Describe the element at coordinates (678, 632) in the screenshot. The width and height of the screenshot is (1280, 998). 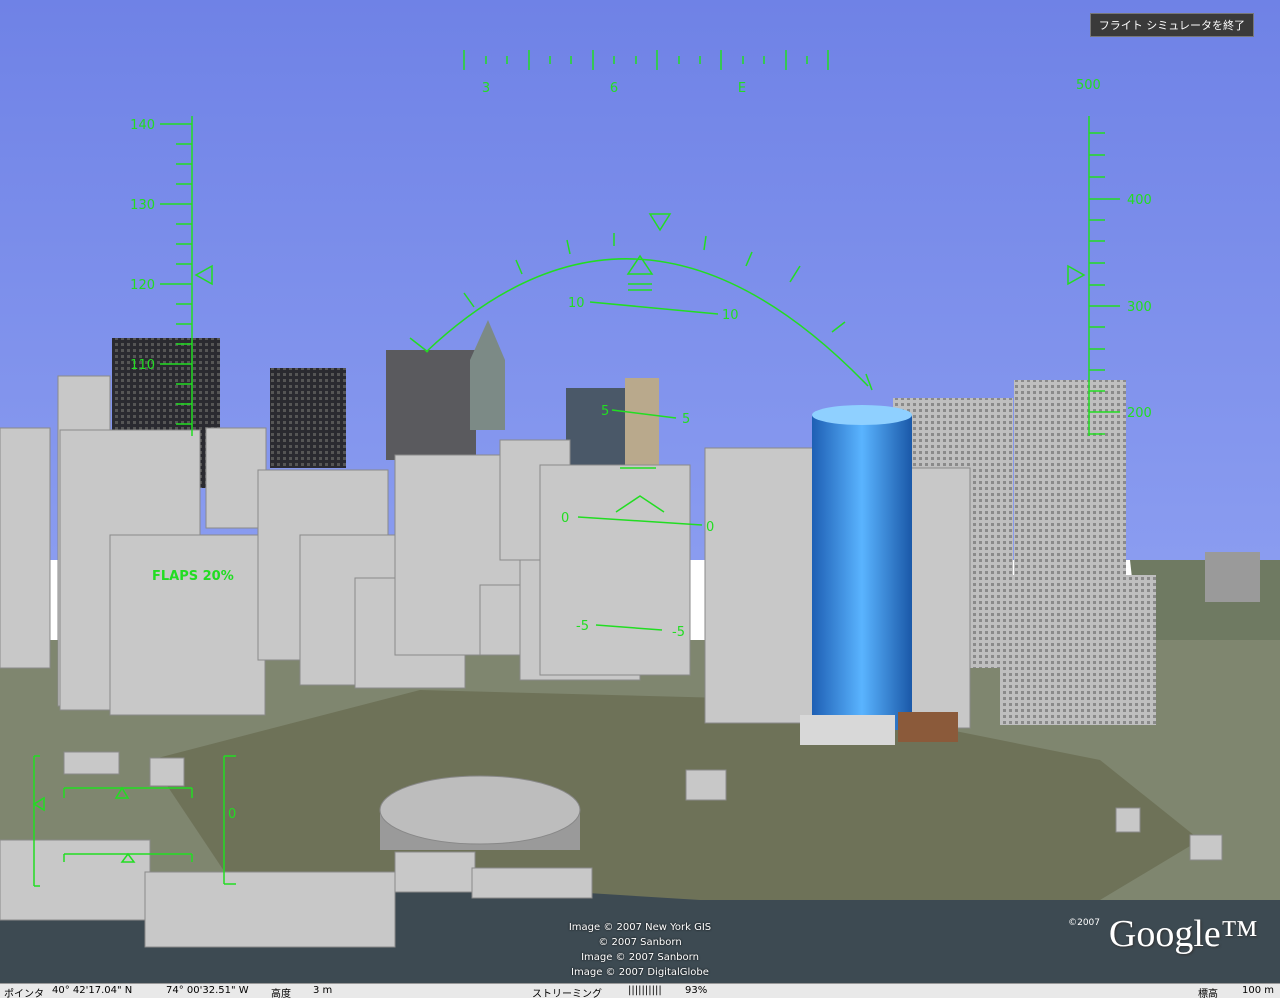
I see `pitch-label-right: -5` at that location.